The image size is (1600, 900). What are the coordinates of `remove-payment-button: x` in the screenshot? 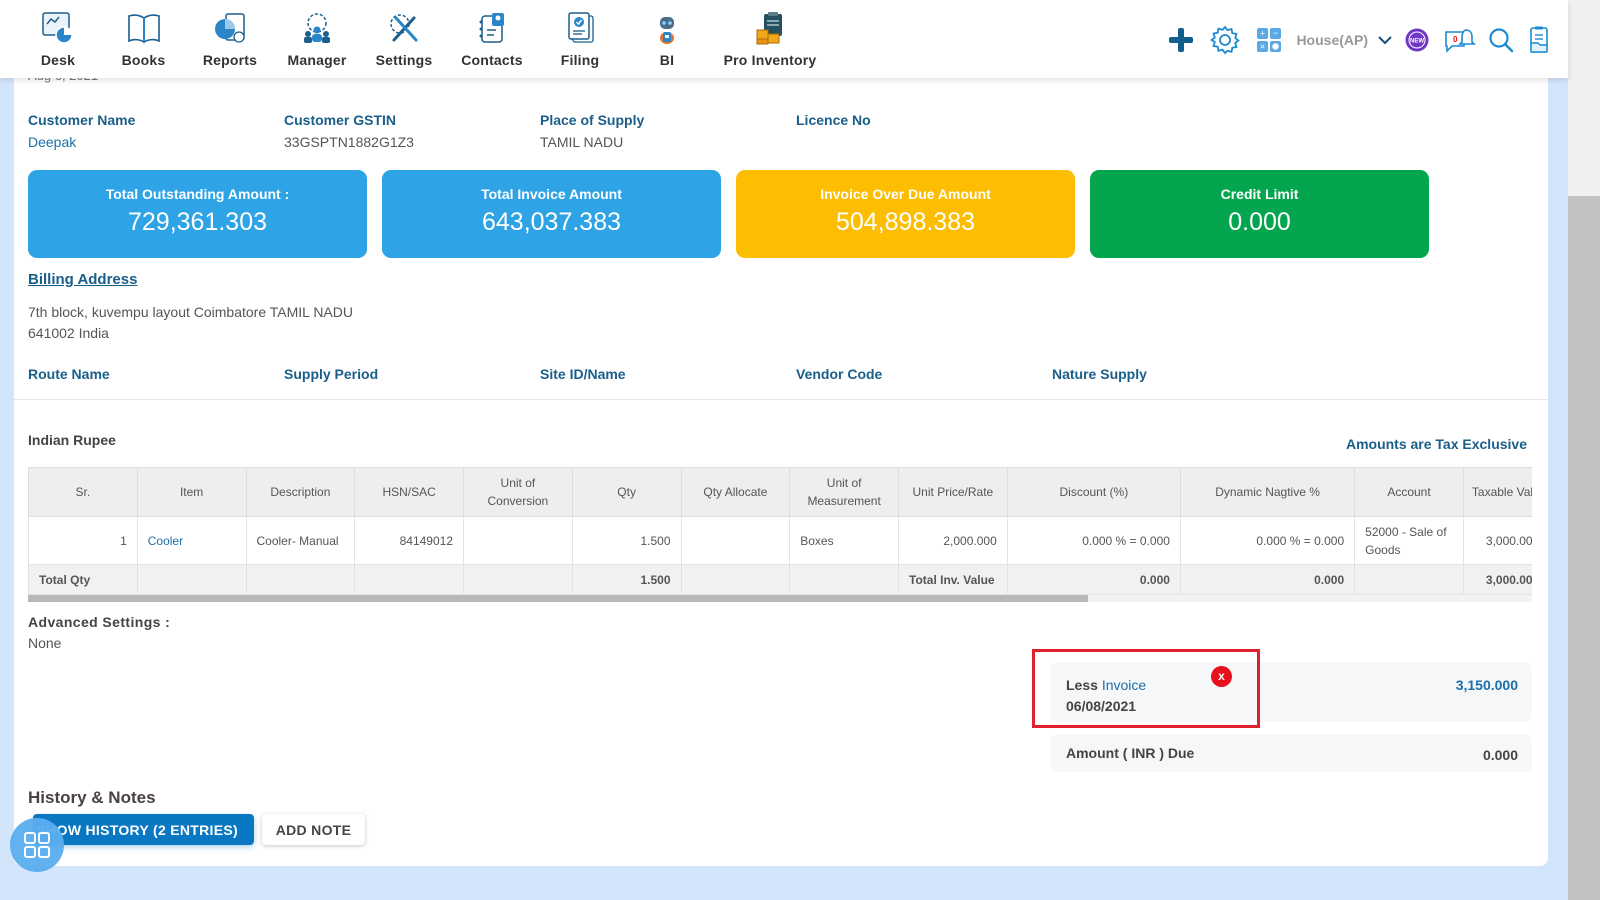 It's located at (1221, 676).